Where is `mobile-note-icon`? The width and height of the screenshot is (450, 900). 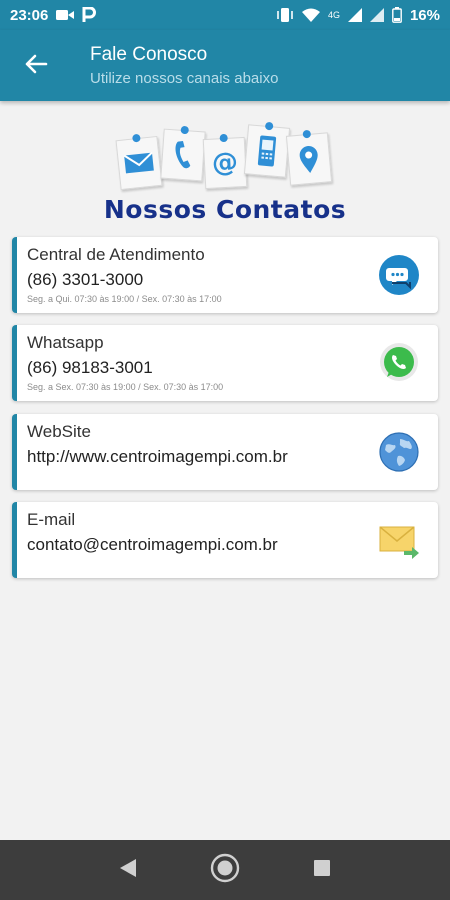
mobile-note-icon is located at coordinates (267, 149).